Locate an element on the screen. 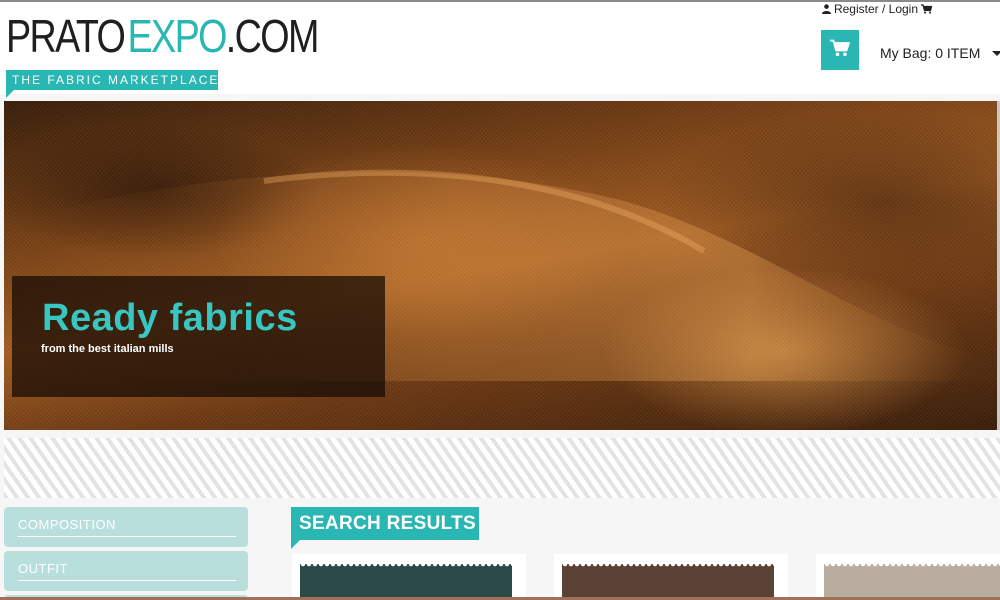 The height and width of the screenshot is (600, 1000). logo-tagline-tail is located at coordinates (10, 94).